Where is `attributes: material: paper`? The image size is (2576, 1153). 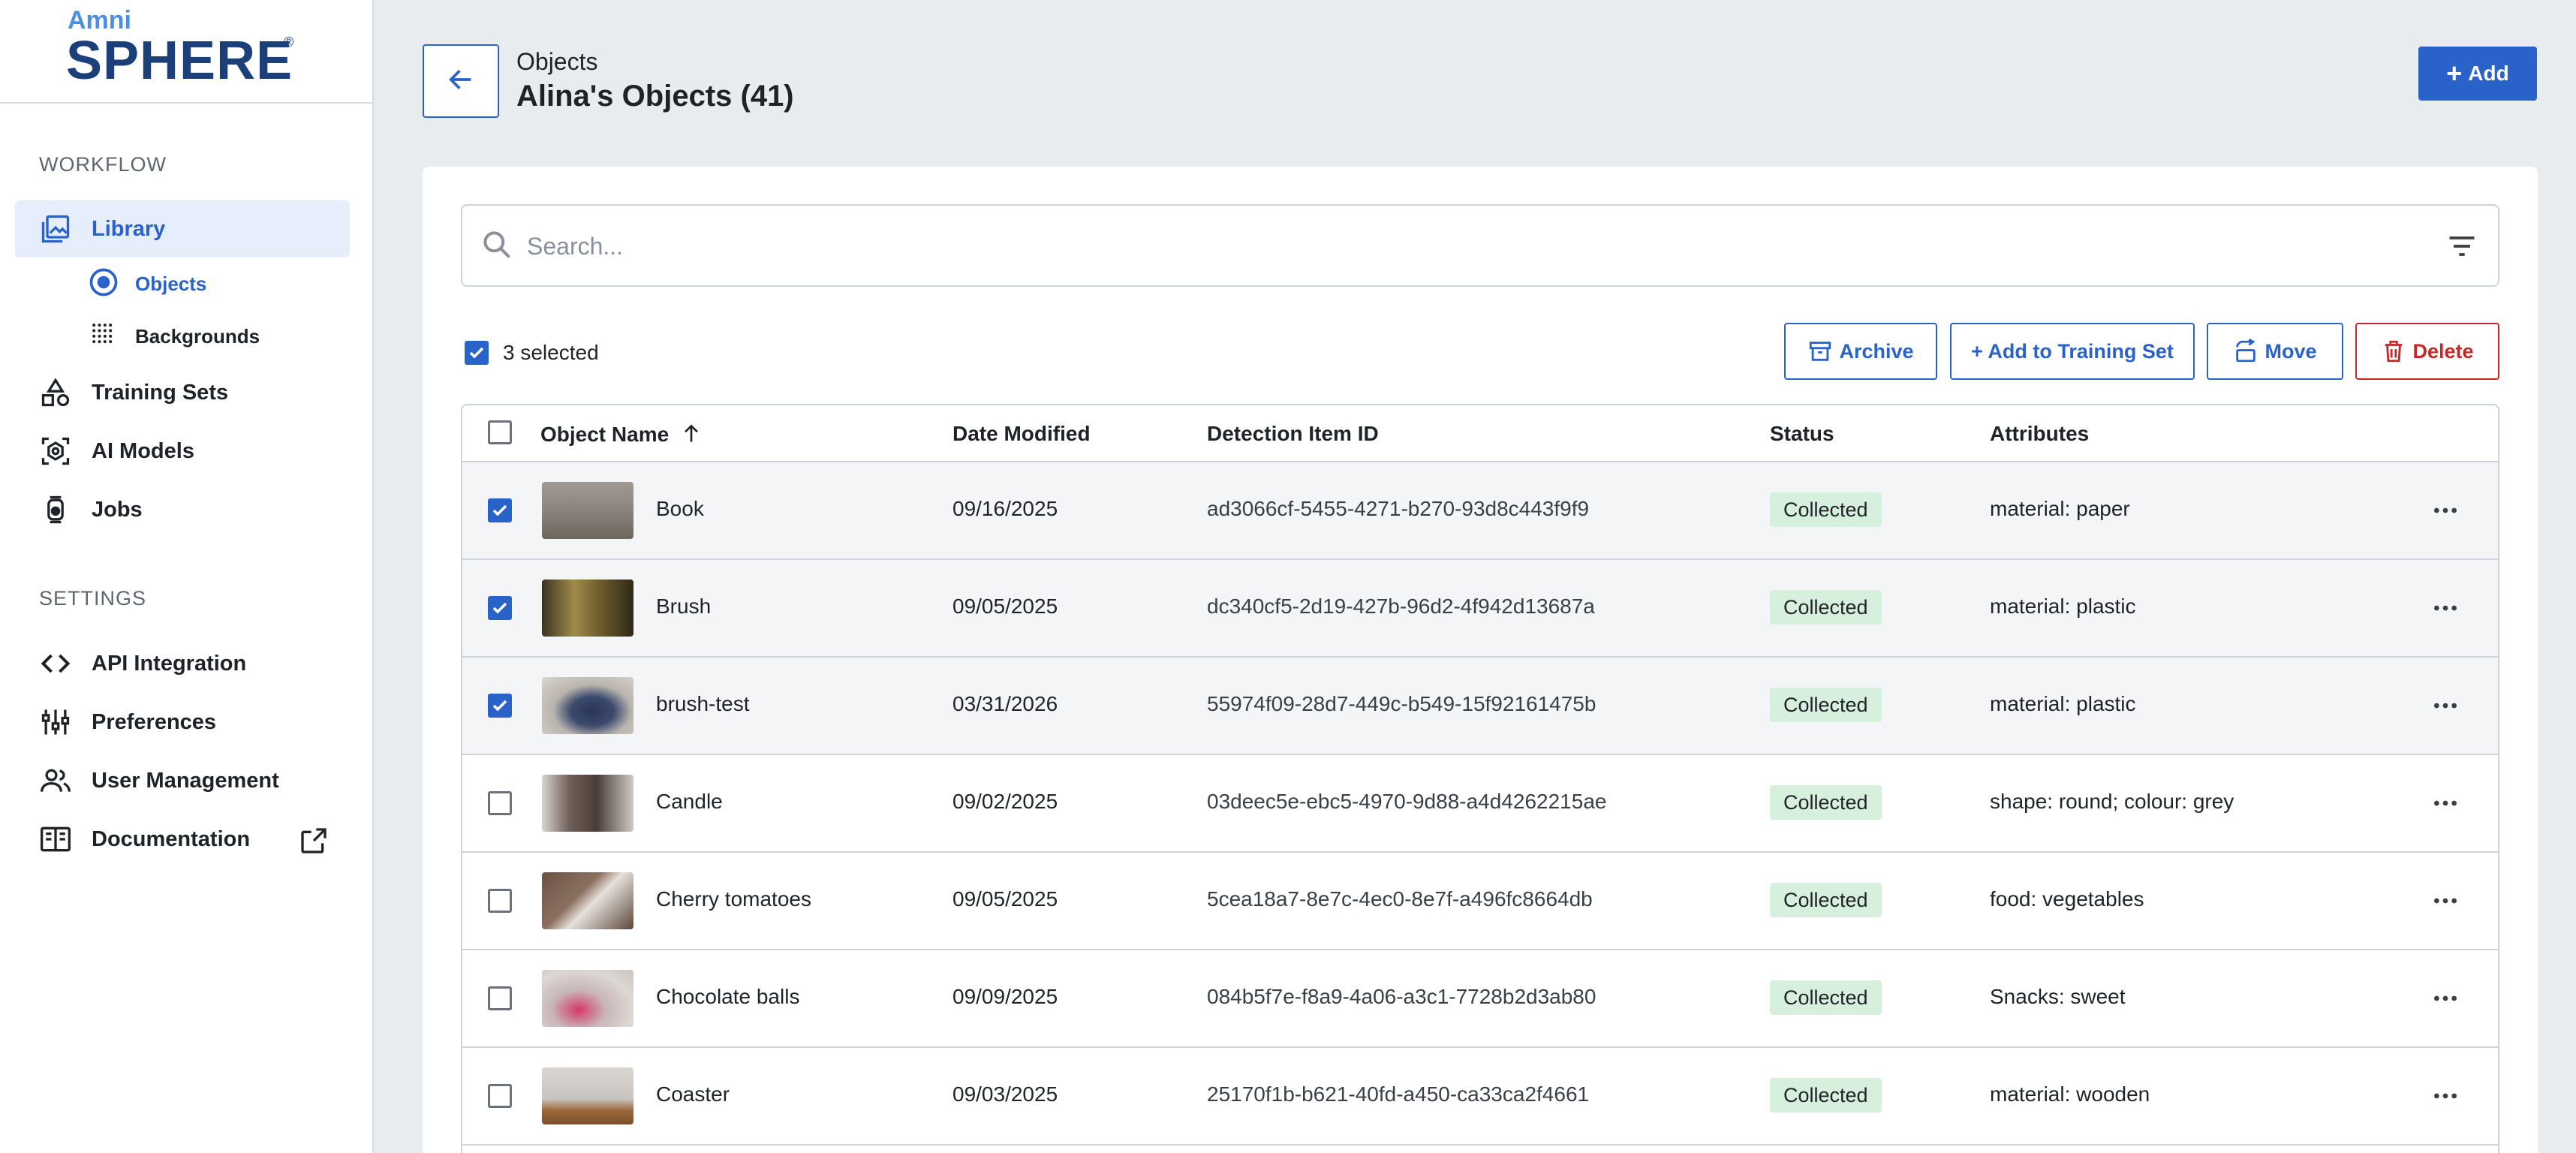
attributes: material: paper is located at coordinates (2060, 508).